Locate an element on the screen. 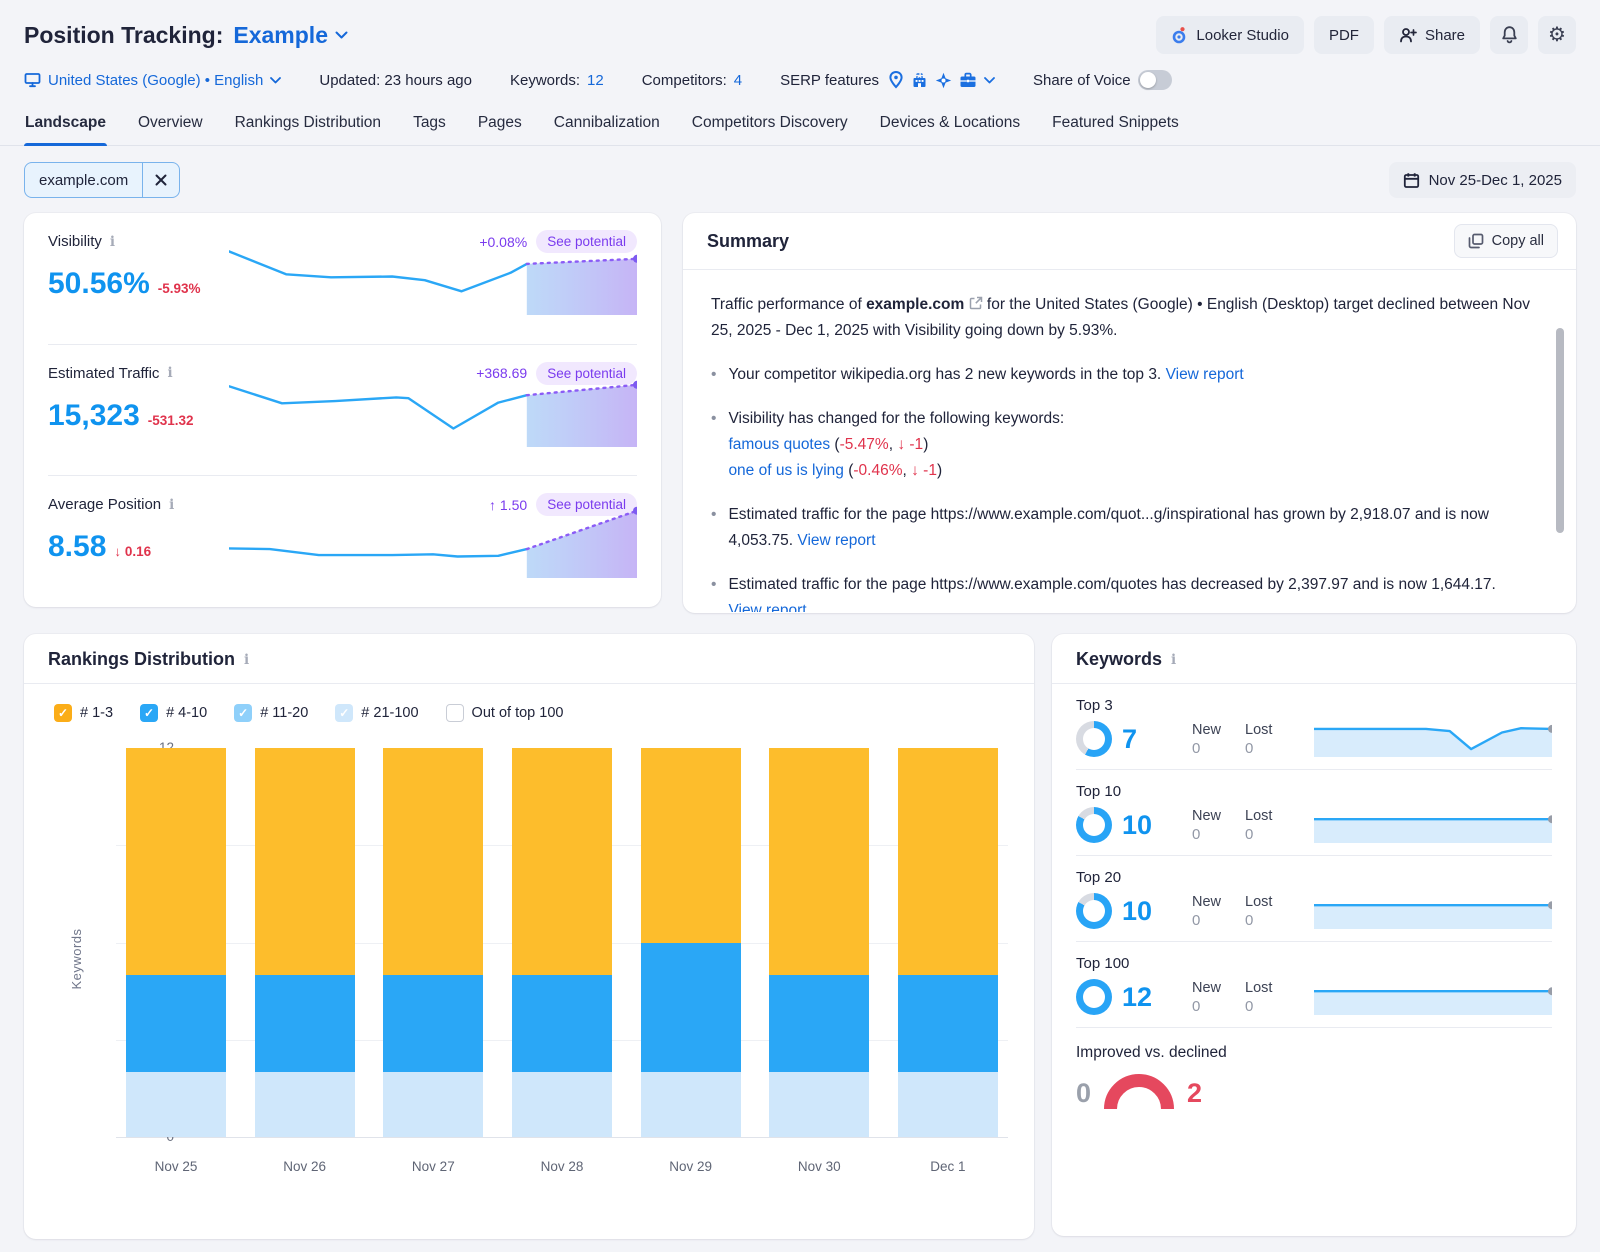 The height and width of the screenshot is (1252, 1600). keywords-value-link: 12 is located at coordinates (595, 80).